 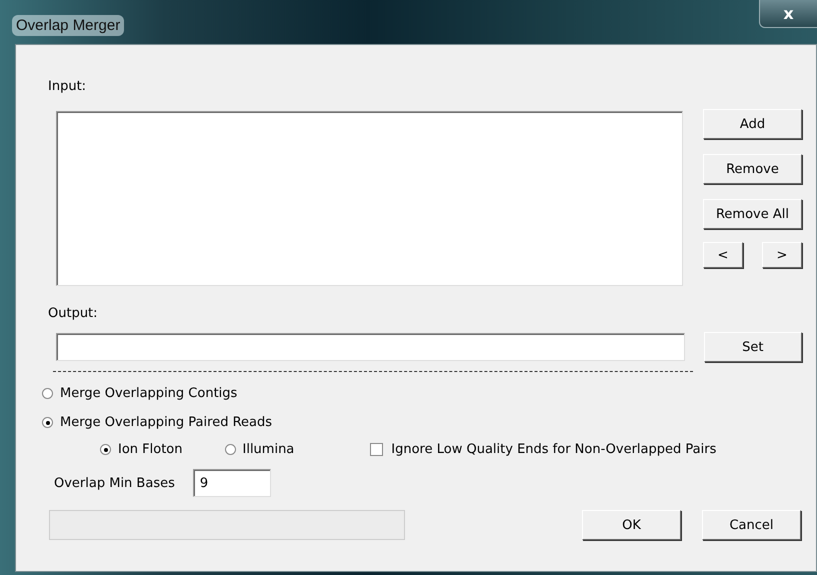 What do you see at coordinates (752, 124) in the screenshot?
I see `list-button: Add` at bounding box center [752, 124].